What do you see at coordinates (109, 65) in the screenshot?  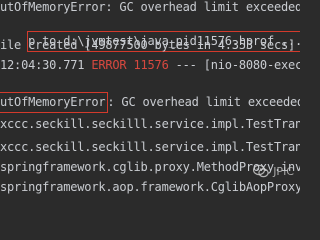 I see `log-level-error: ERROR` at bounding box center [109, 65].